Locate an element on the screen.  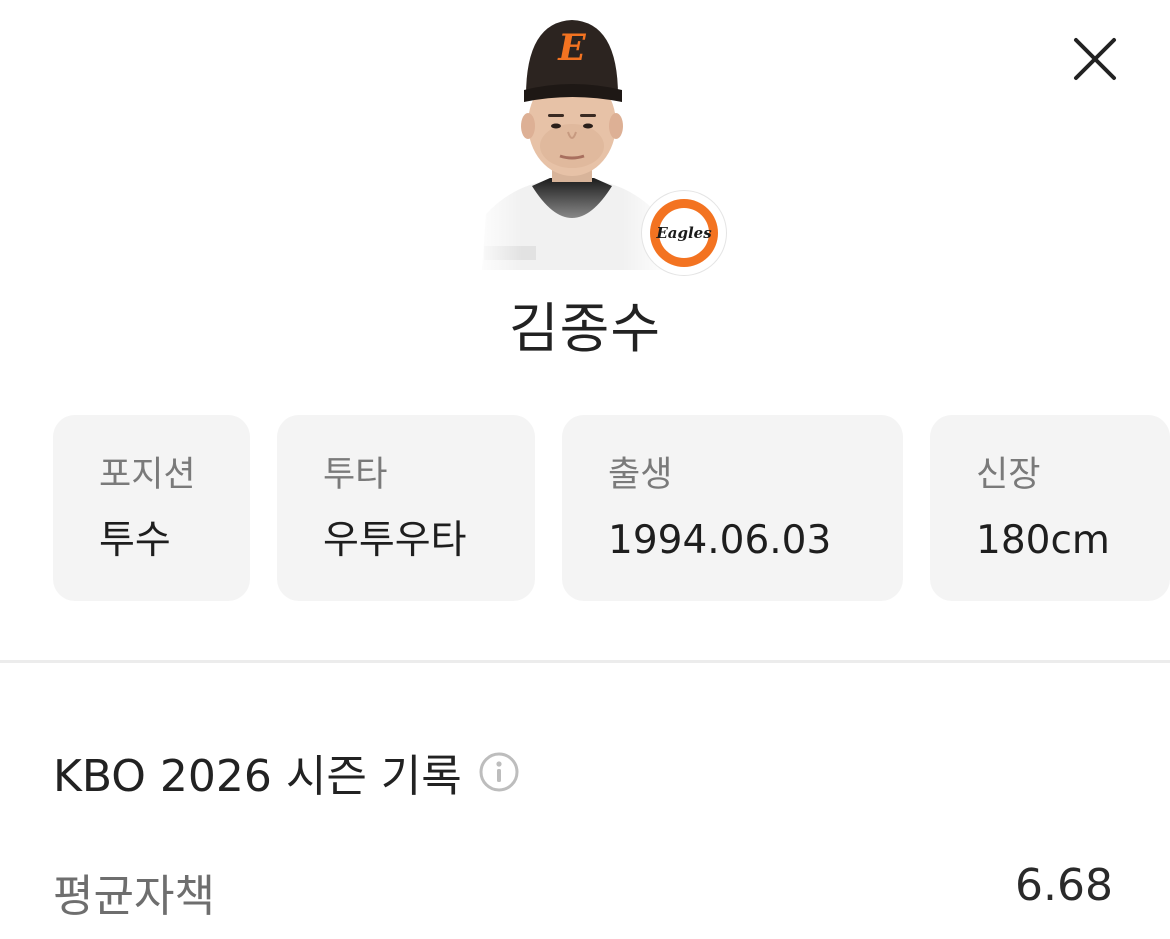
stat-value: 6.68 is located at coordinates (1064, 885).